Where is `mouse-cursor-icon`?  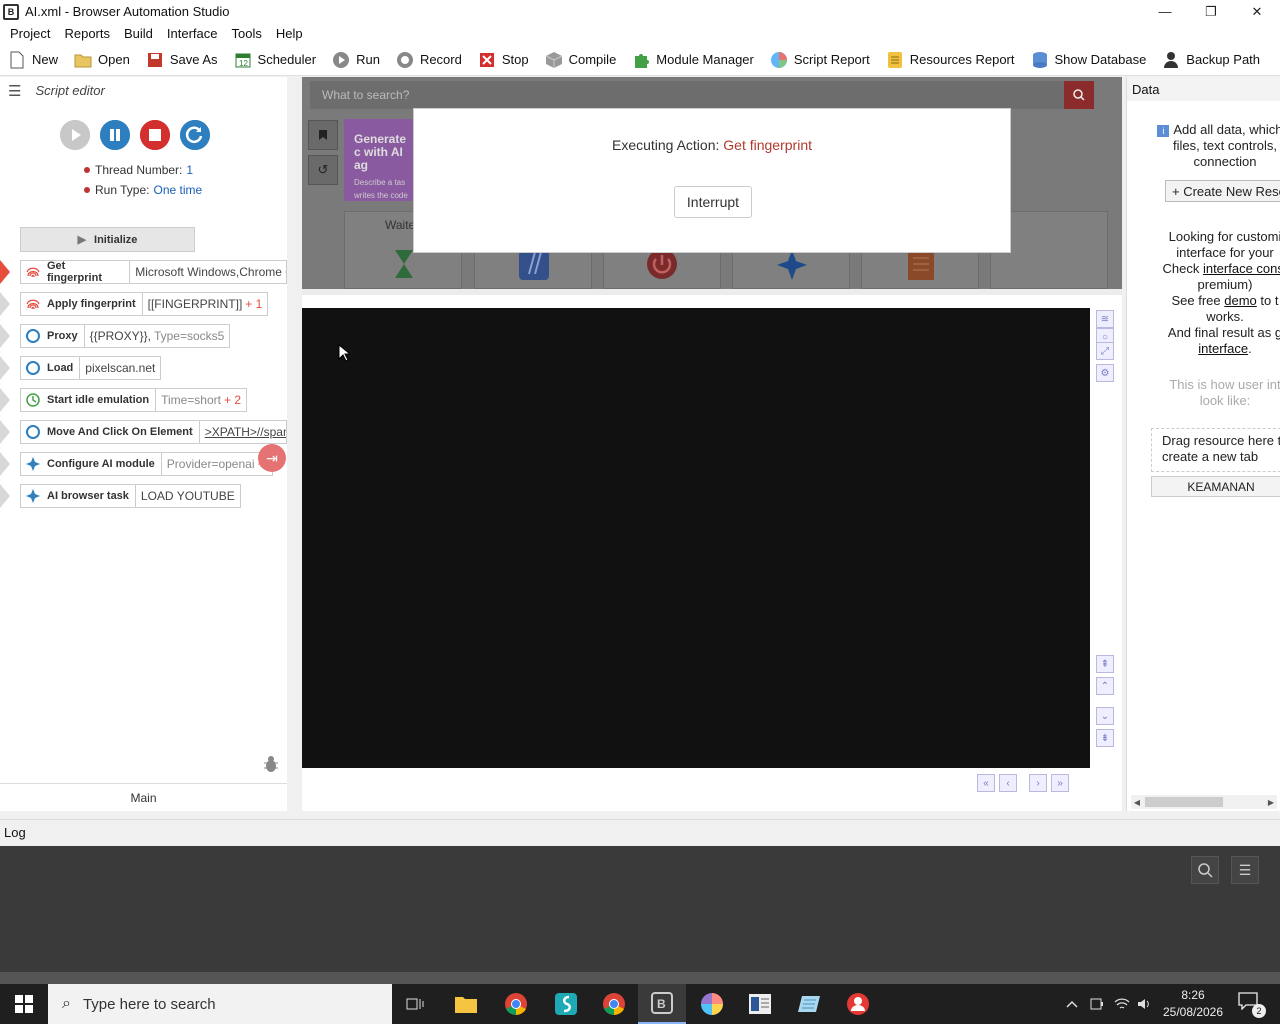 mouse-cursor-icon is located at coordinates (344, 353).